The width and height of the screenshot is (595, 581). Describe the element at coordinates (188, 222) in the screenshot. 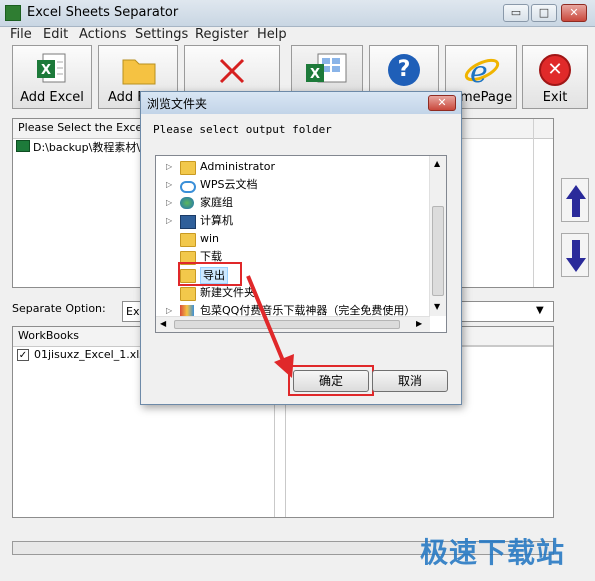

I see `computer-icon` at that location.